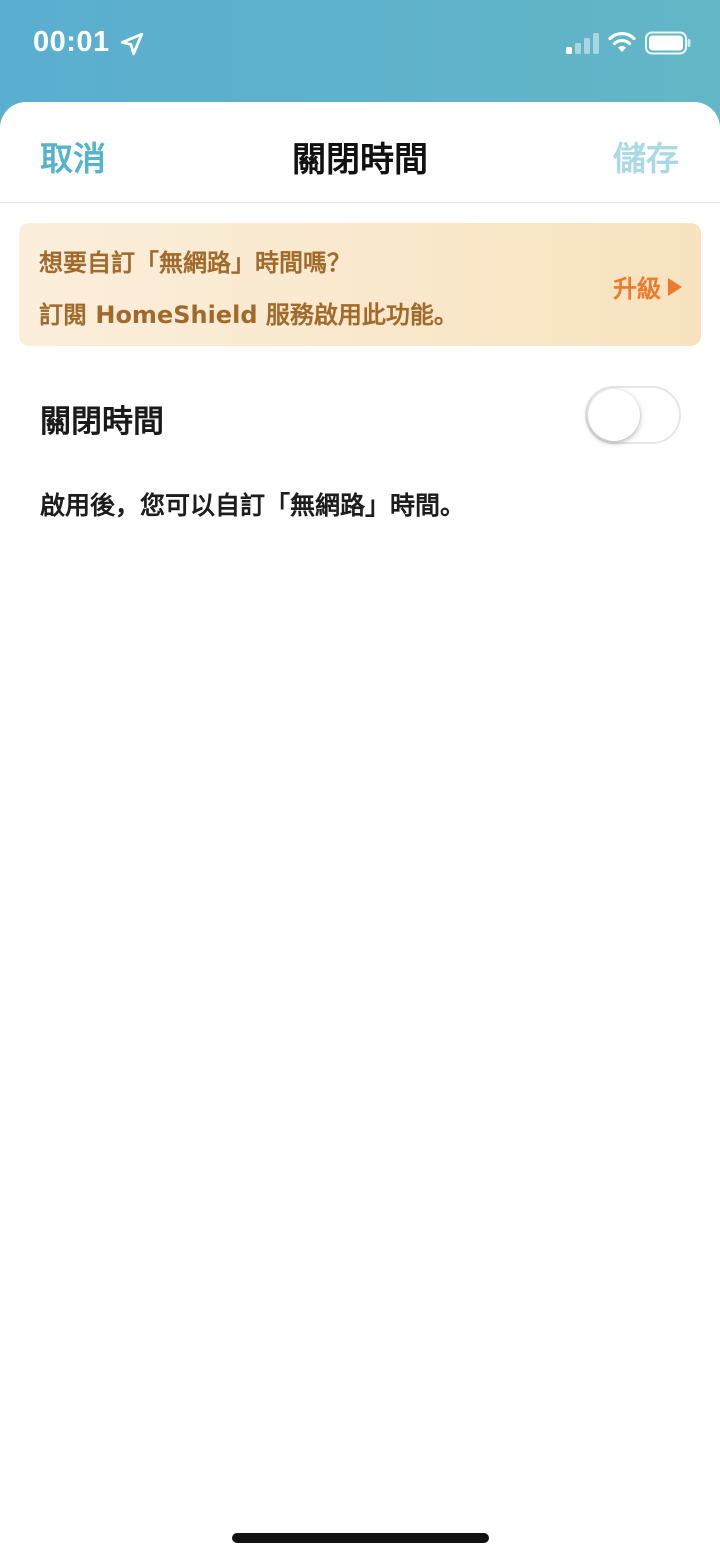 This screenshot has height=1559, width=720. What do you see at coordinates (360, 1538) in the screenshot?
I see `home-indicator` at bounding box center [360, 1538].